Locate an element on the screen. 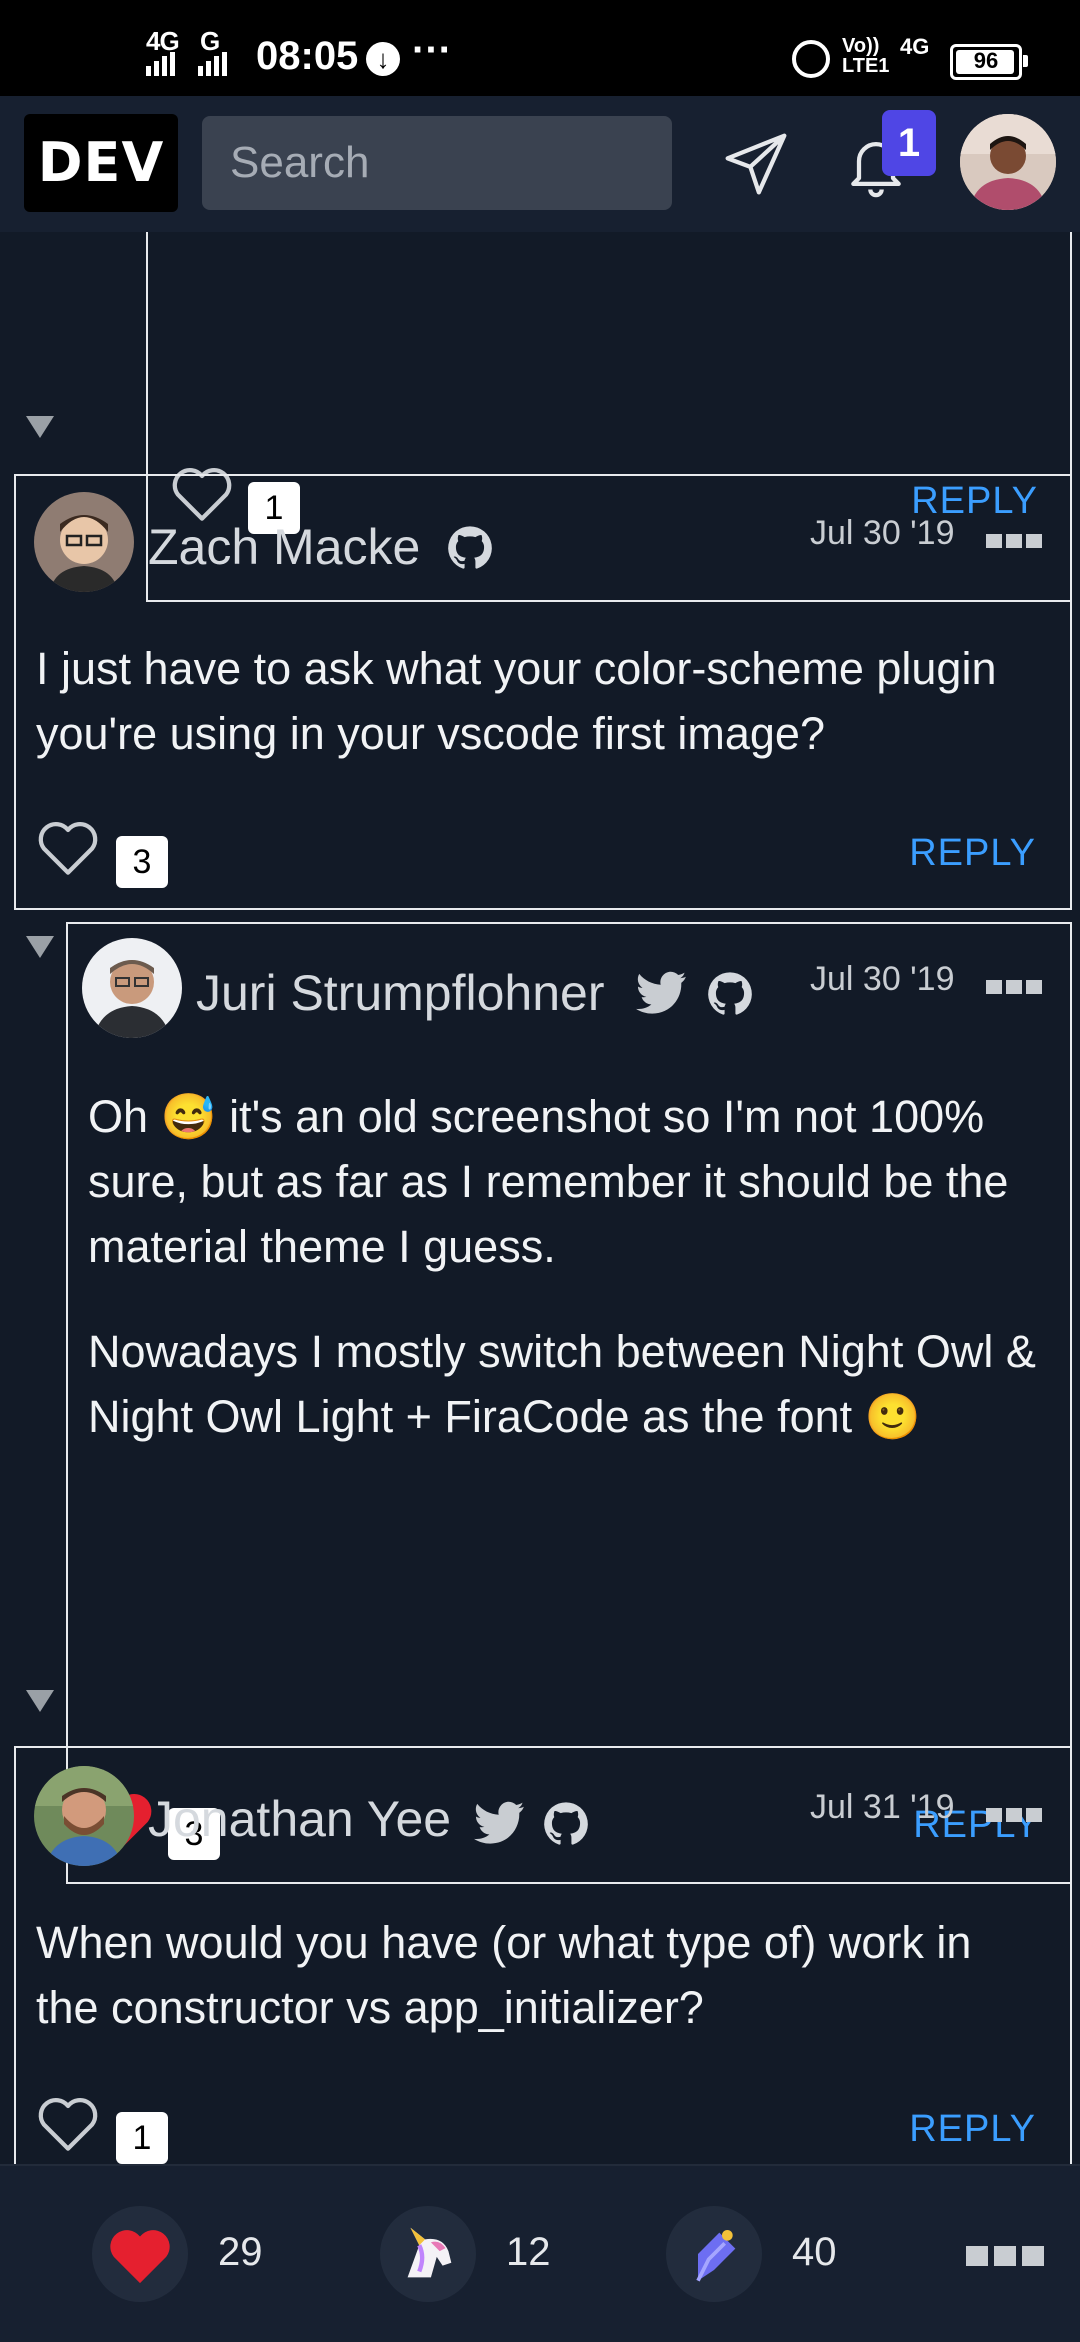 This screenshot has width=1080, height=2342. volte-indicator: Vo)) LTE1 is located at coordinates (865, 56).